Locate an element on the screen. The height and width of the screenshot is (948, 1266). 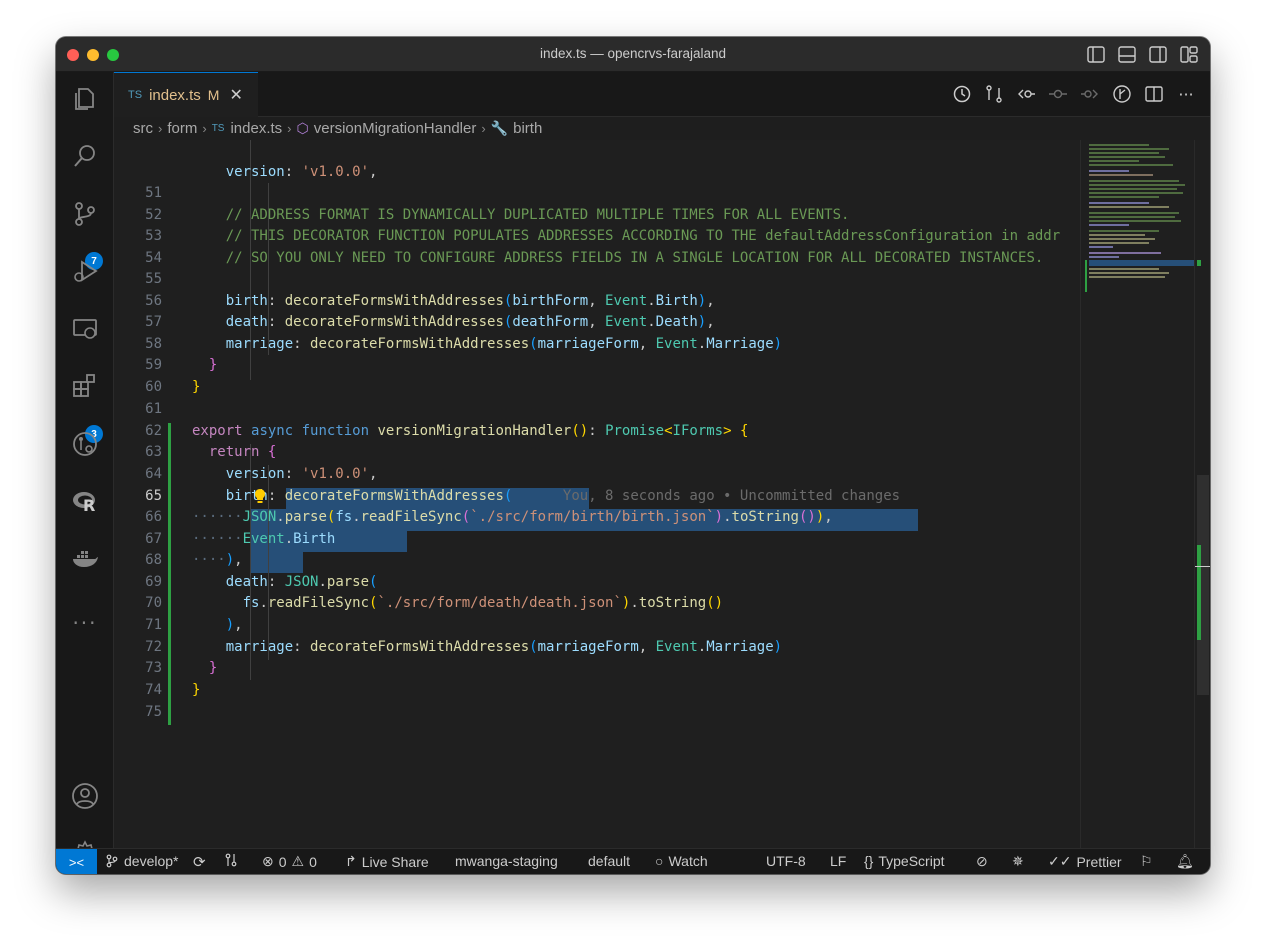
line-number: 59 is located at coordinates (153, 365).